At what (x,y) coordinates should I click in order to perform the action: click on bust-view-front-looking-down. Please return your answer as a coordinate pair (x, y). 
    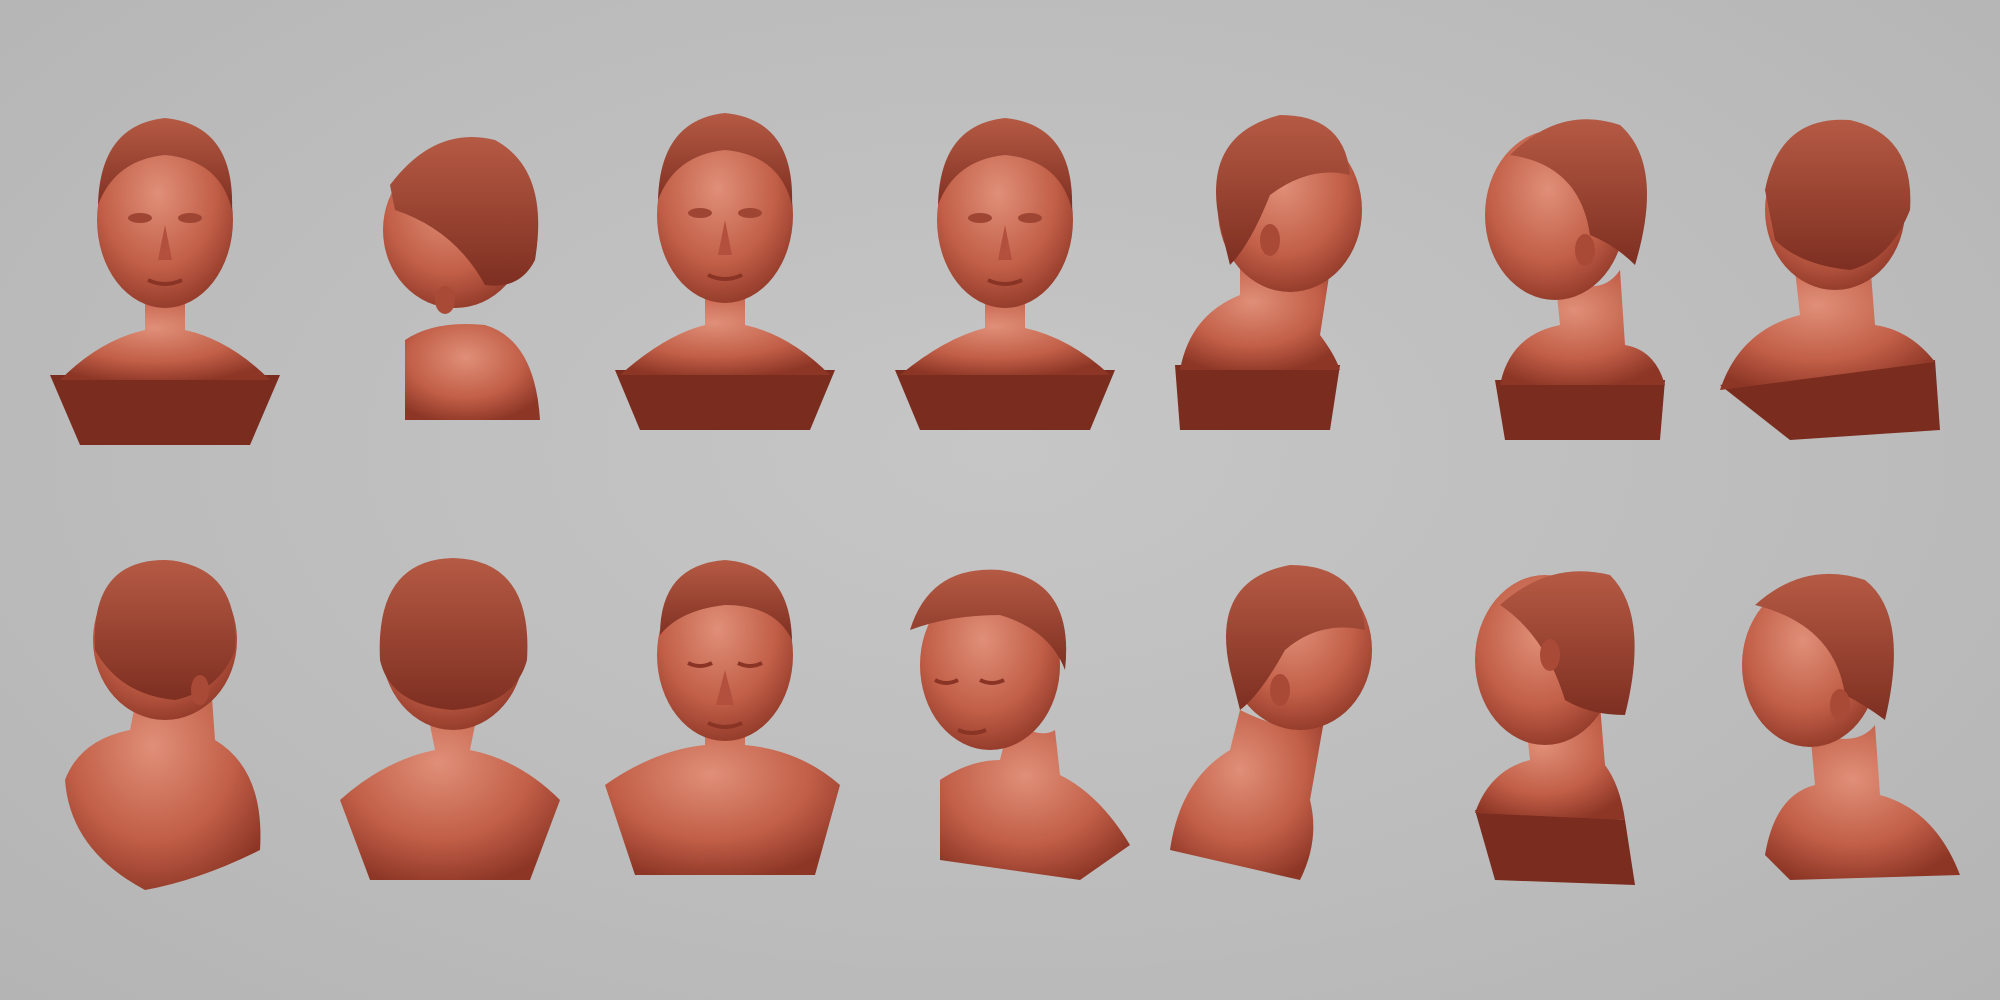
    Looking at the image, I should click on (725, 745).